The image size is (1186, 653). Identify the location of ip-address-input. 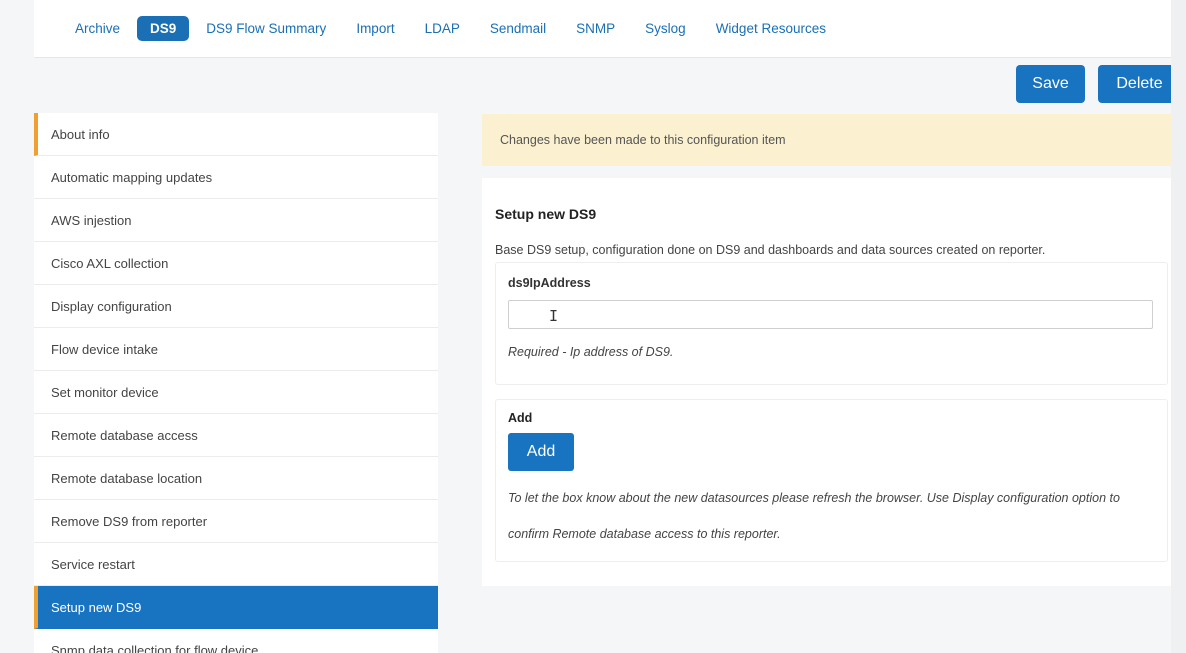
(830, 314).